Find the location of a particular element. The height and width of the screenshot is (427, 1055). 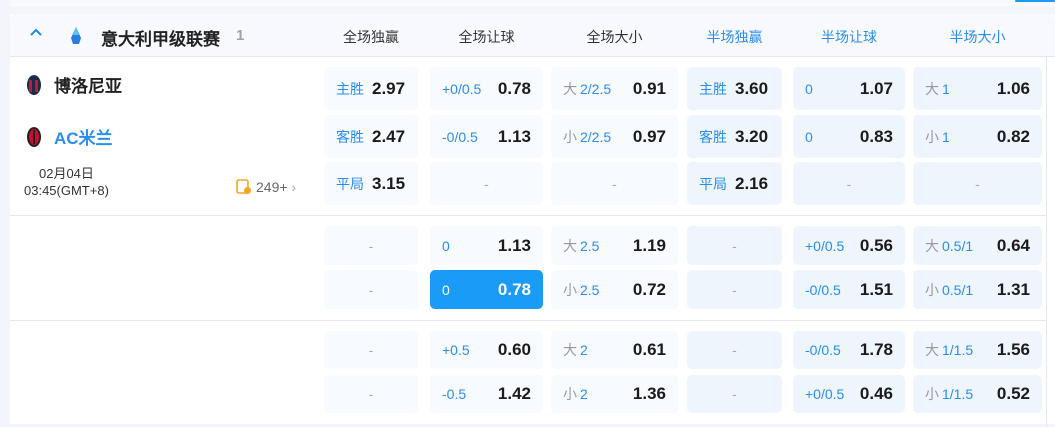

column-header: 半场大小 is located at coordinates (977, 37).